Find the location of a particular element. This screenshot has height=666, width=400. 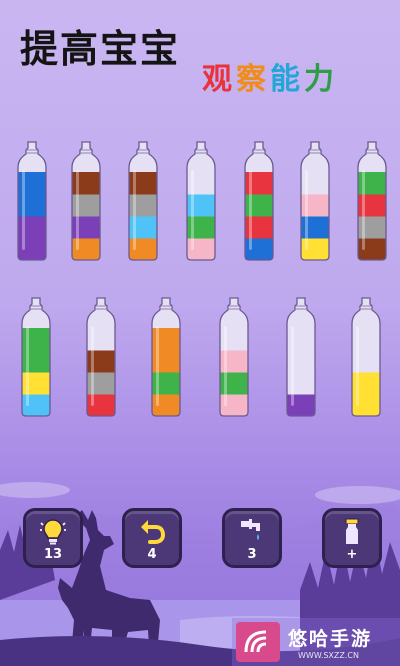

faucet-icon is located at coordinates (250, 529).